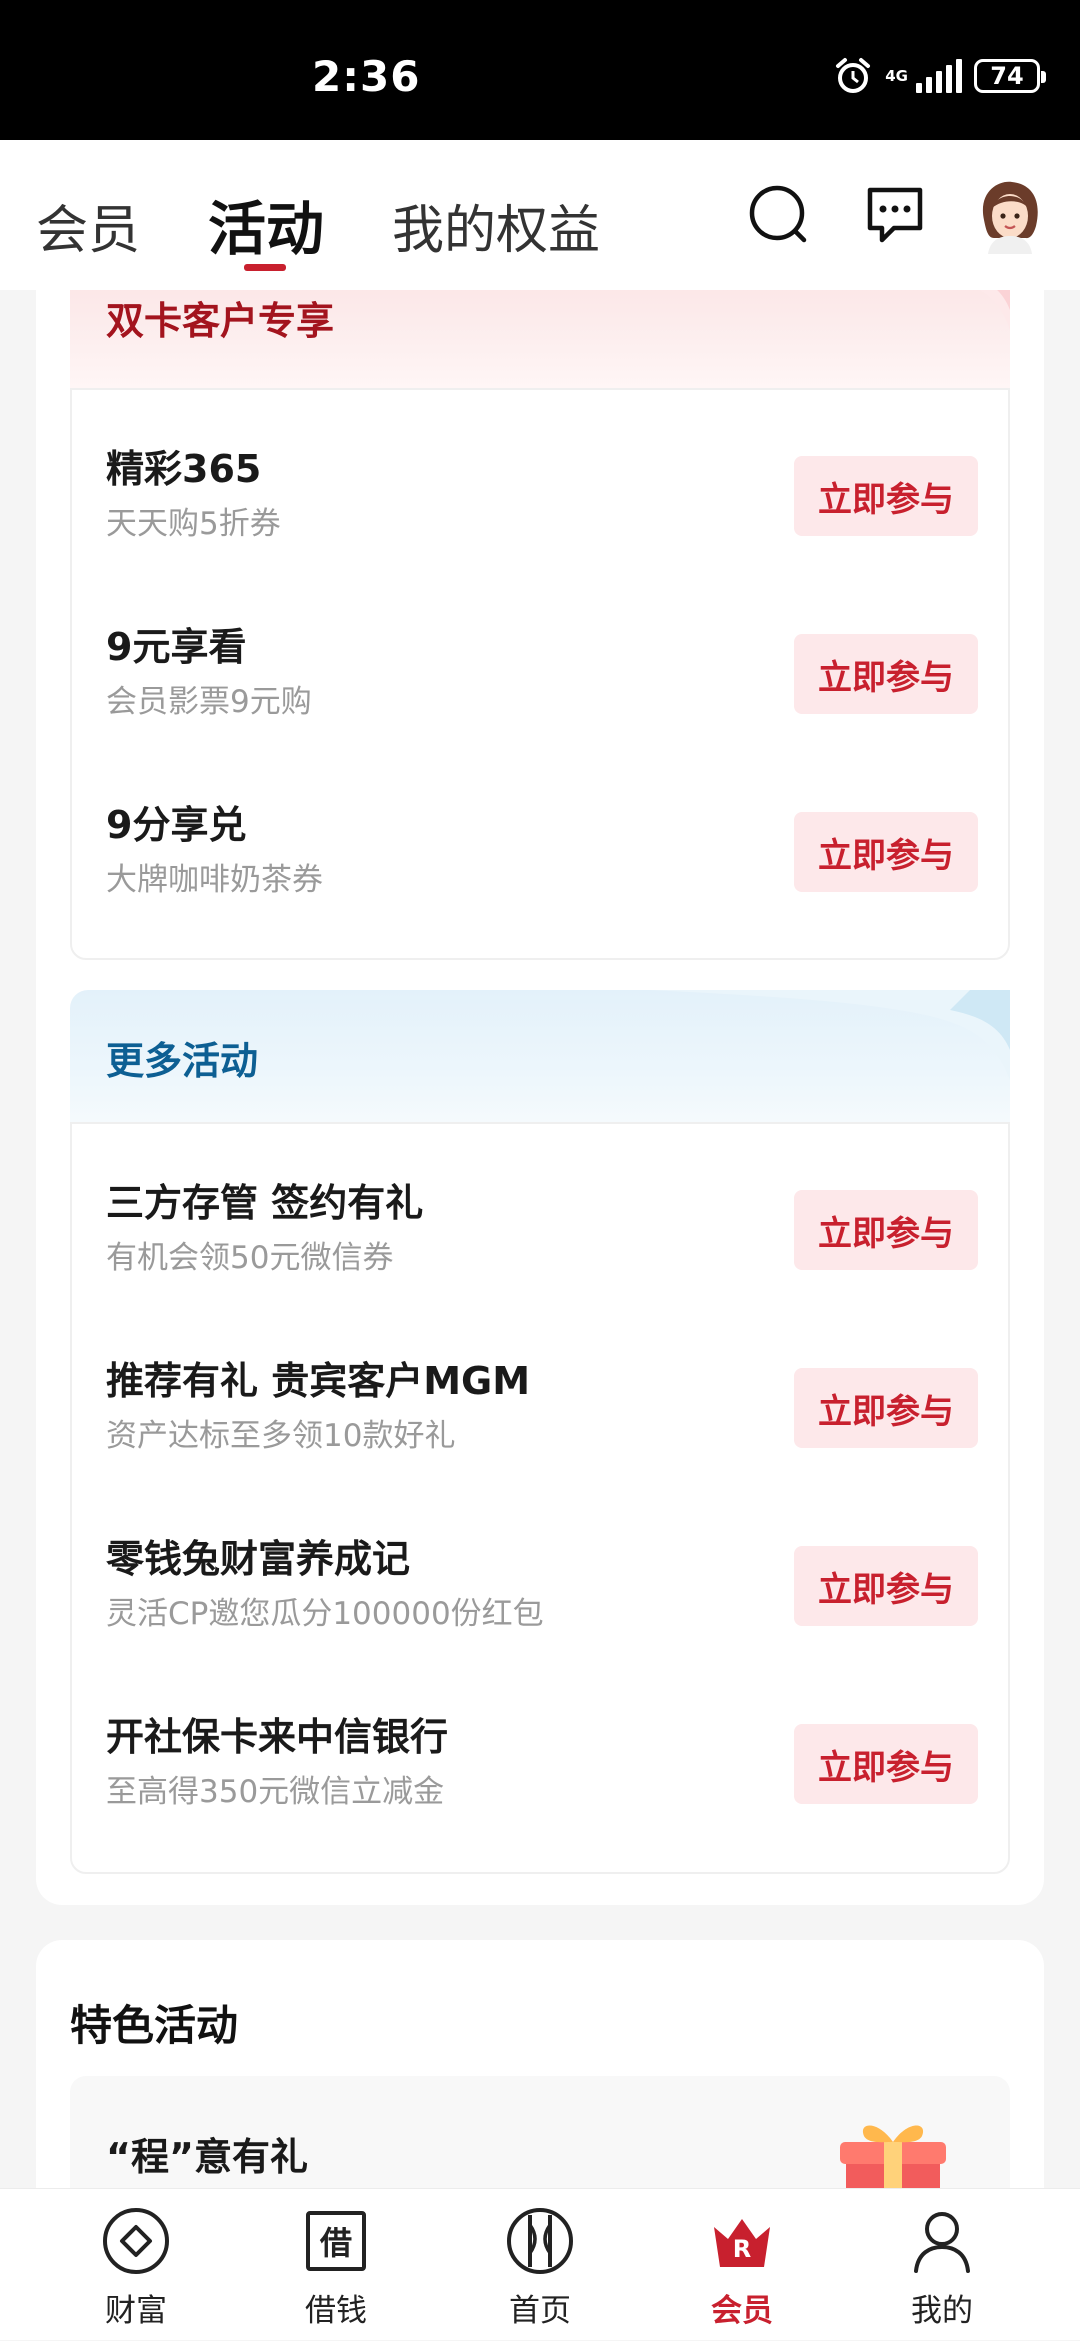 The width and height of the screenshot is (1080, 2341). I want to click on item-subtitle: 至高得350元微信立减金, so click(275, 1792).